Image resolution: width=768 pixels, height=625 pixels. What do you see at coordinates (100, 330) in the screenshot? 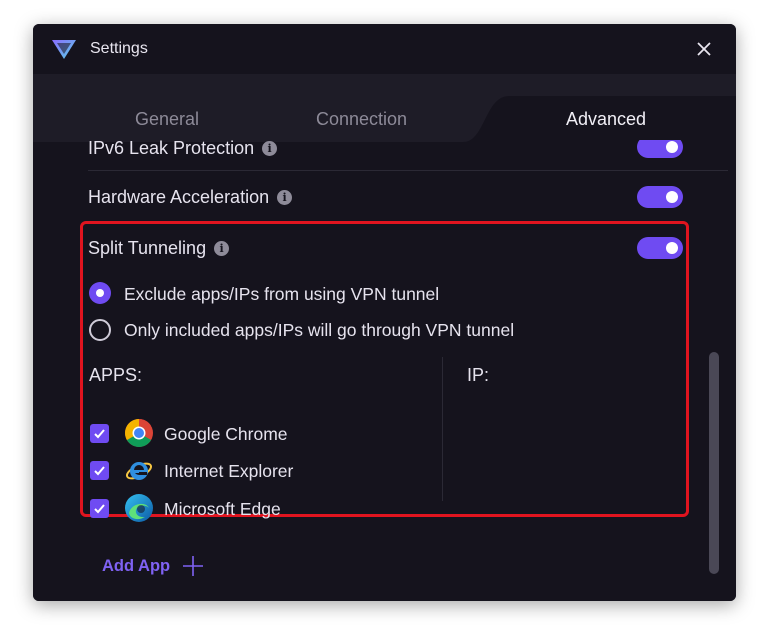
I see `include-only-radio` at bounding box center [100, 330].